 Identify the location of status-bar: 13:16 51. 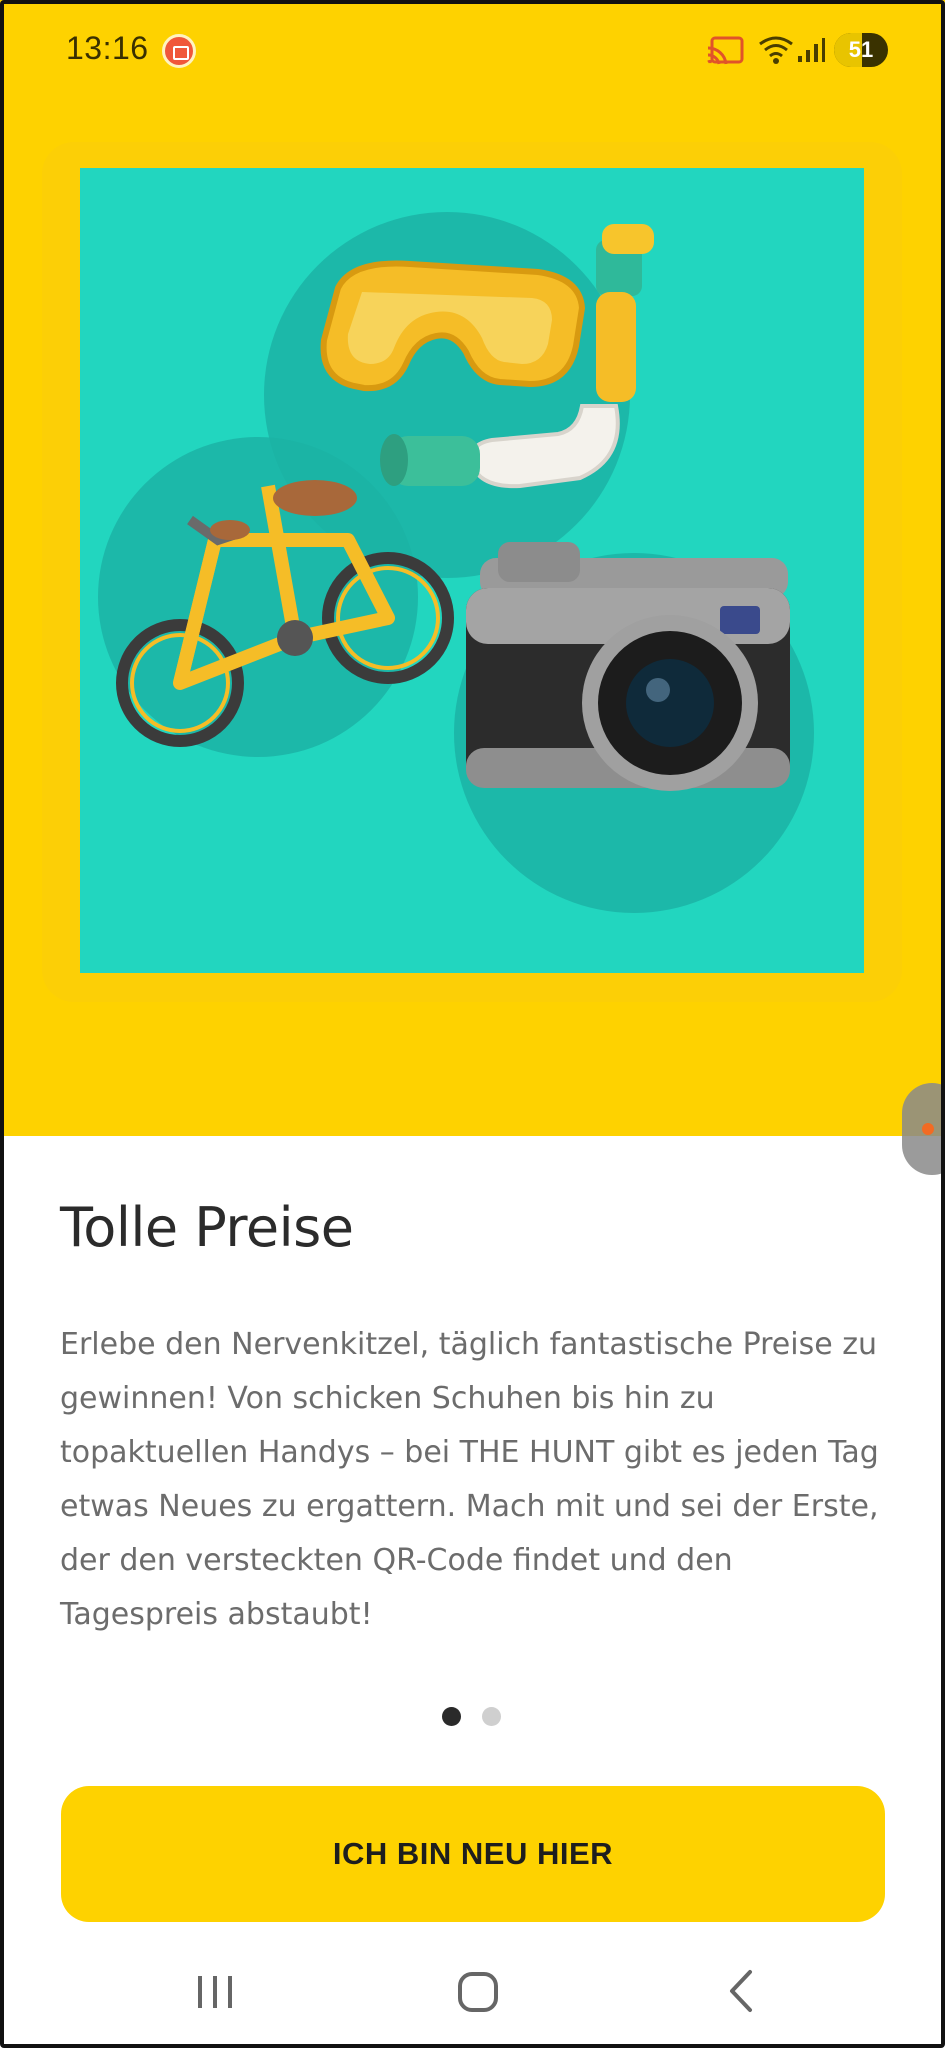
(472, 50).